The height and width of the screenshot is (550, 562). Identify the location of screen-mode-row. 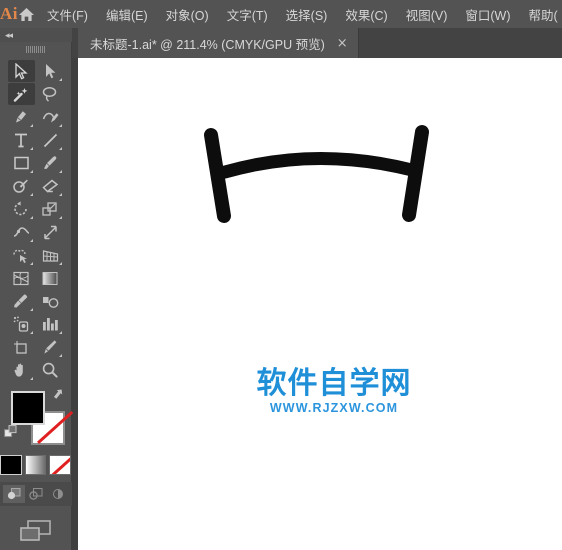
(35, 533).